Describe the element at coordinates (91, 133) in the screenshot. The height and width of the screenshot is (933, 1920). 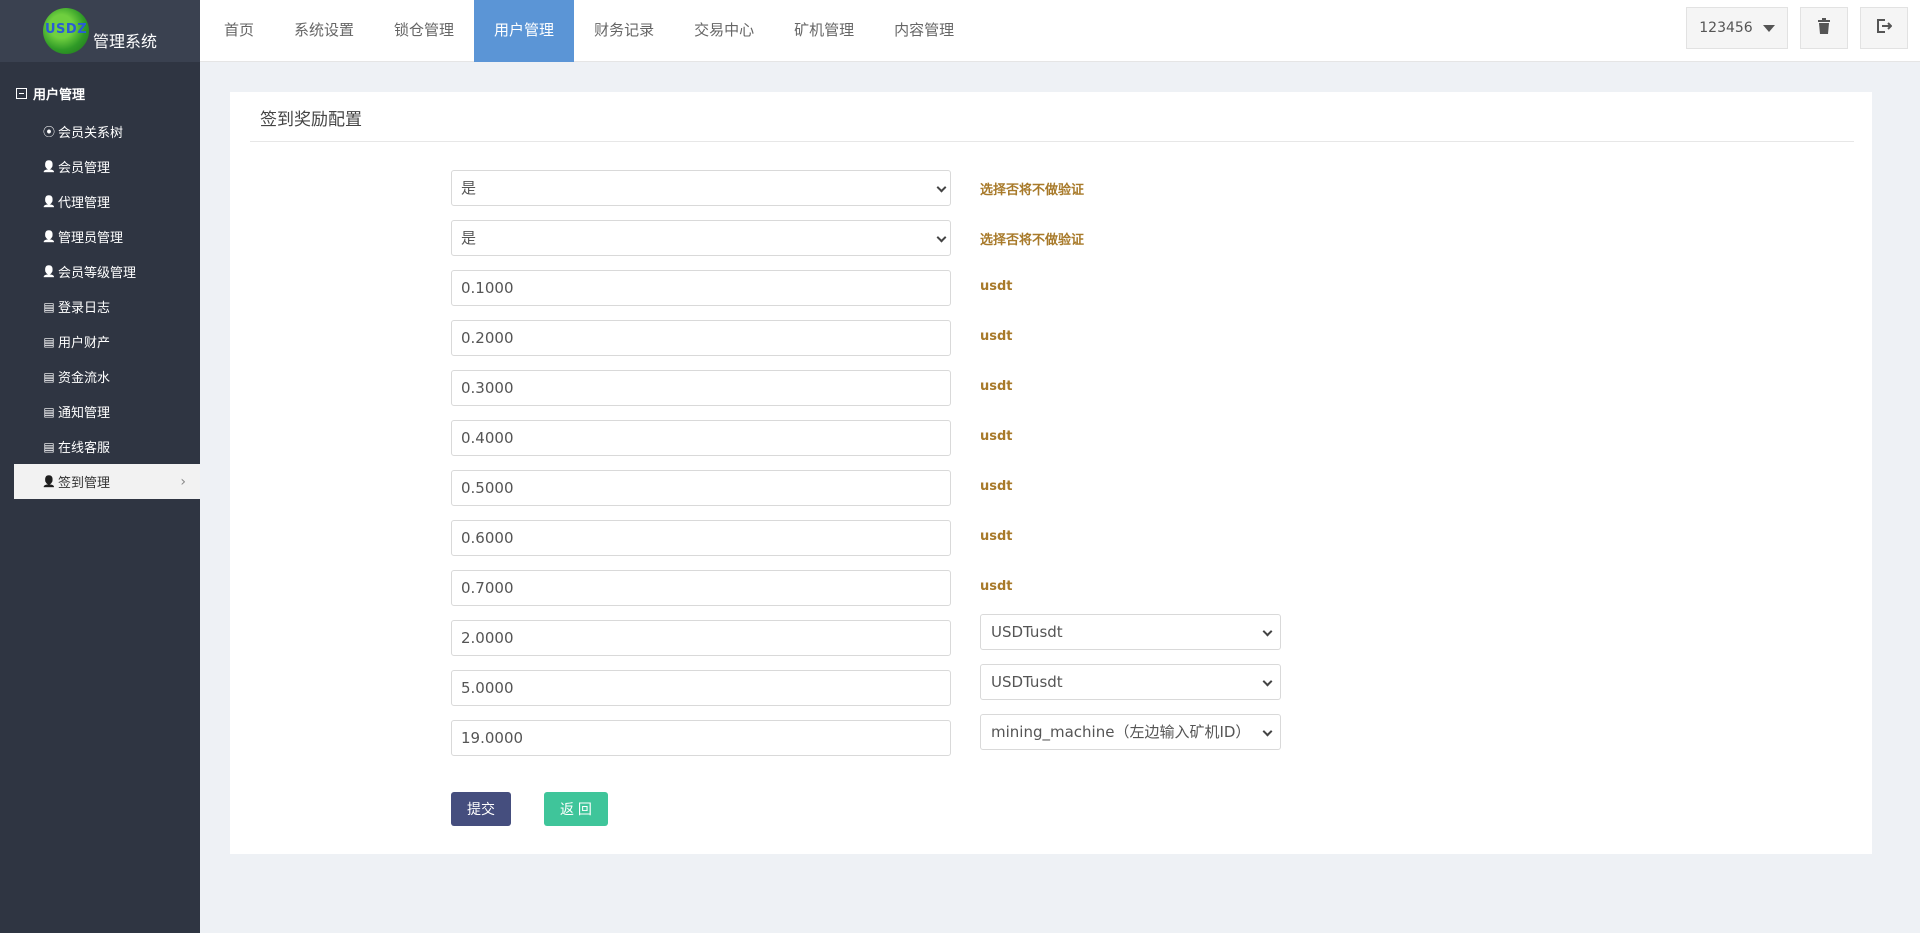
I see `sidebar-item-label: 会员关系树` at that location.